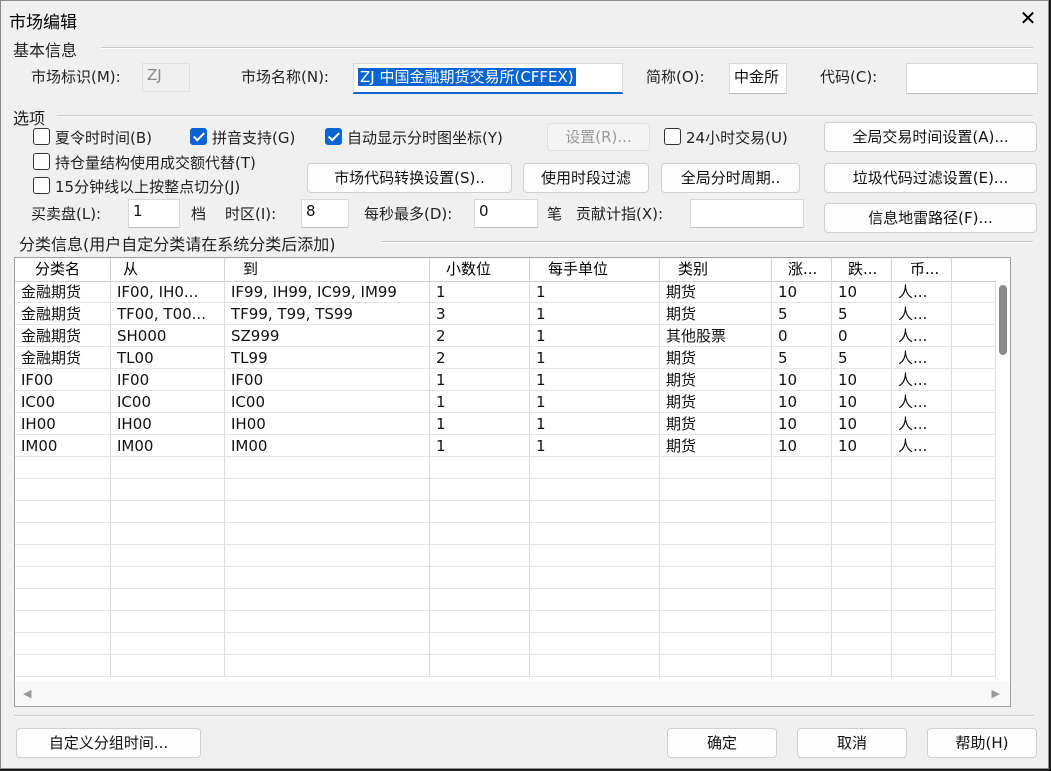  What do you see at coordinates (166, 77) in the screenshot?
I see `market-id-field: ZJ` at bounding box center [166, 77].